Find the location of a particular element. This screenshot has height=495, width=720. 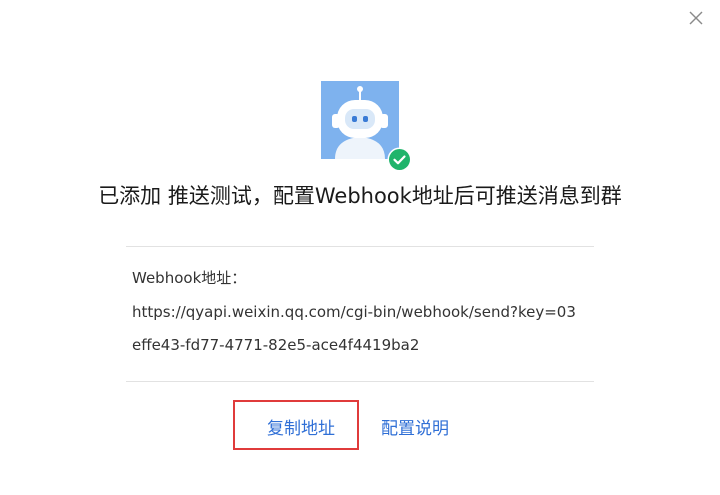

copy-address-link: 复制地址 is located at coordinates (301, 429).